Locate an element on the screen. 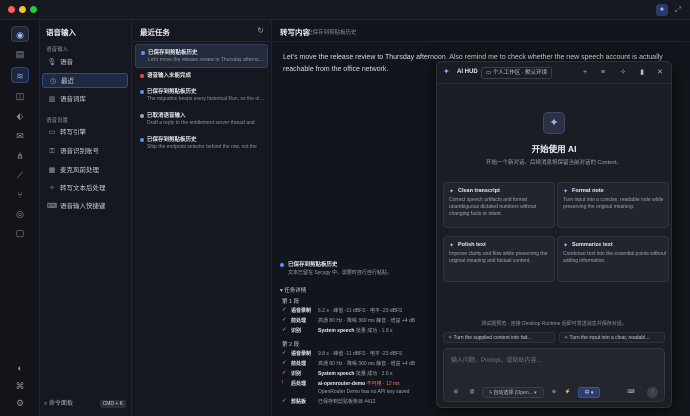  nav-item-voice: 🎙 语音 is located at coordinates (85, 62).